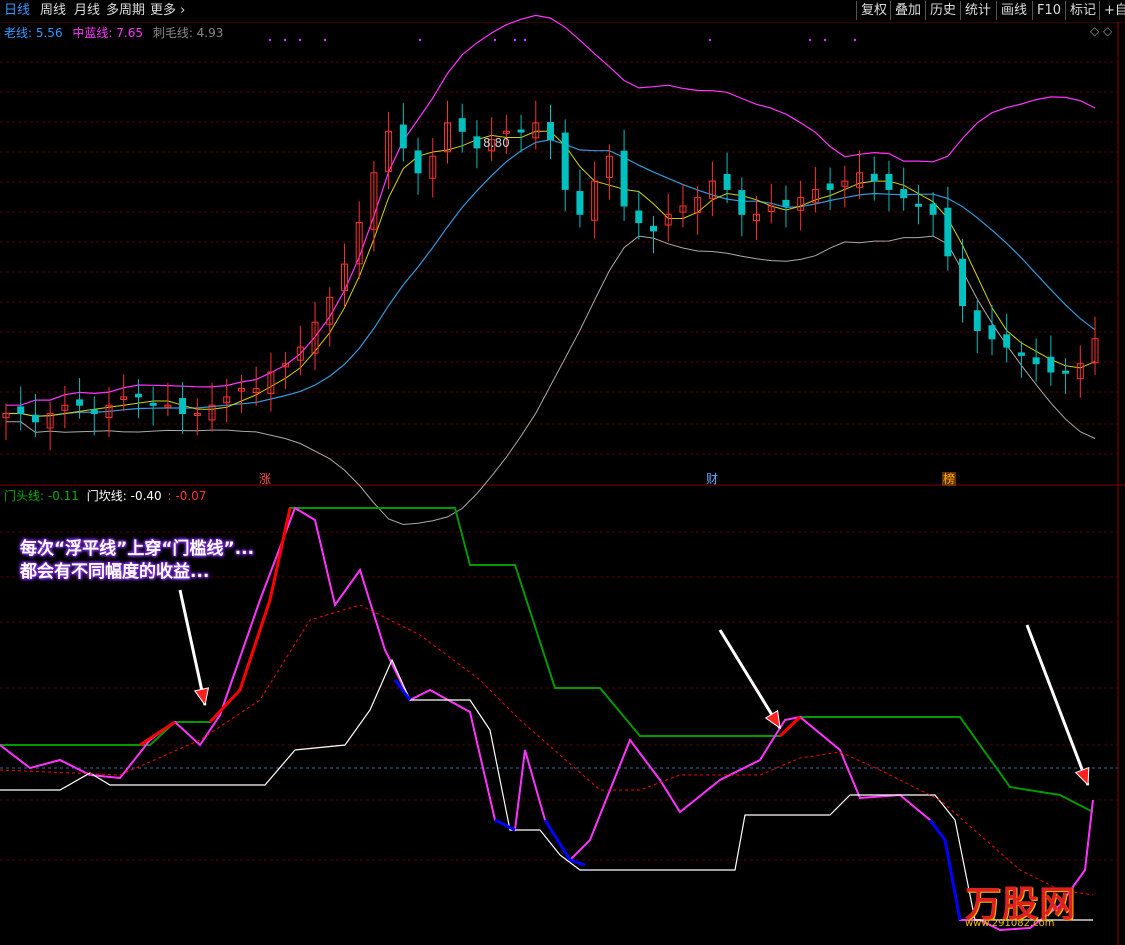 This screenshot has height=945, width=1125. Describe the element at coordinates (187, 496) in the screenshot. I see `diff-value: : -0.07` at that location.